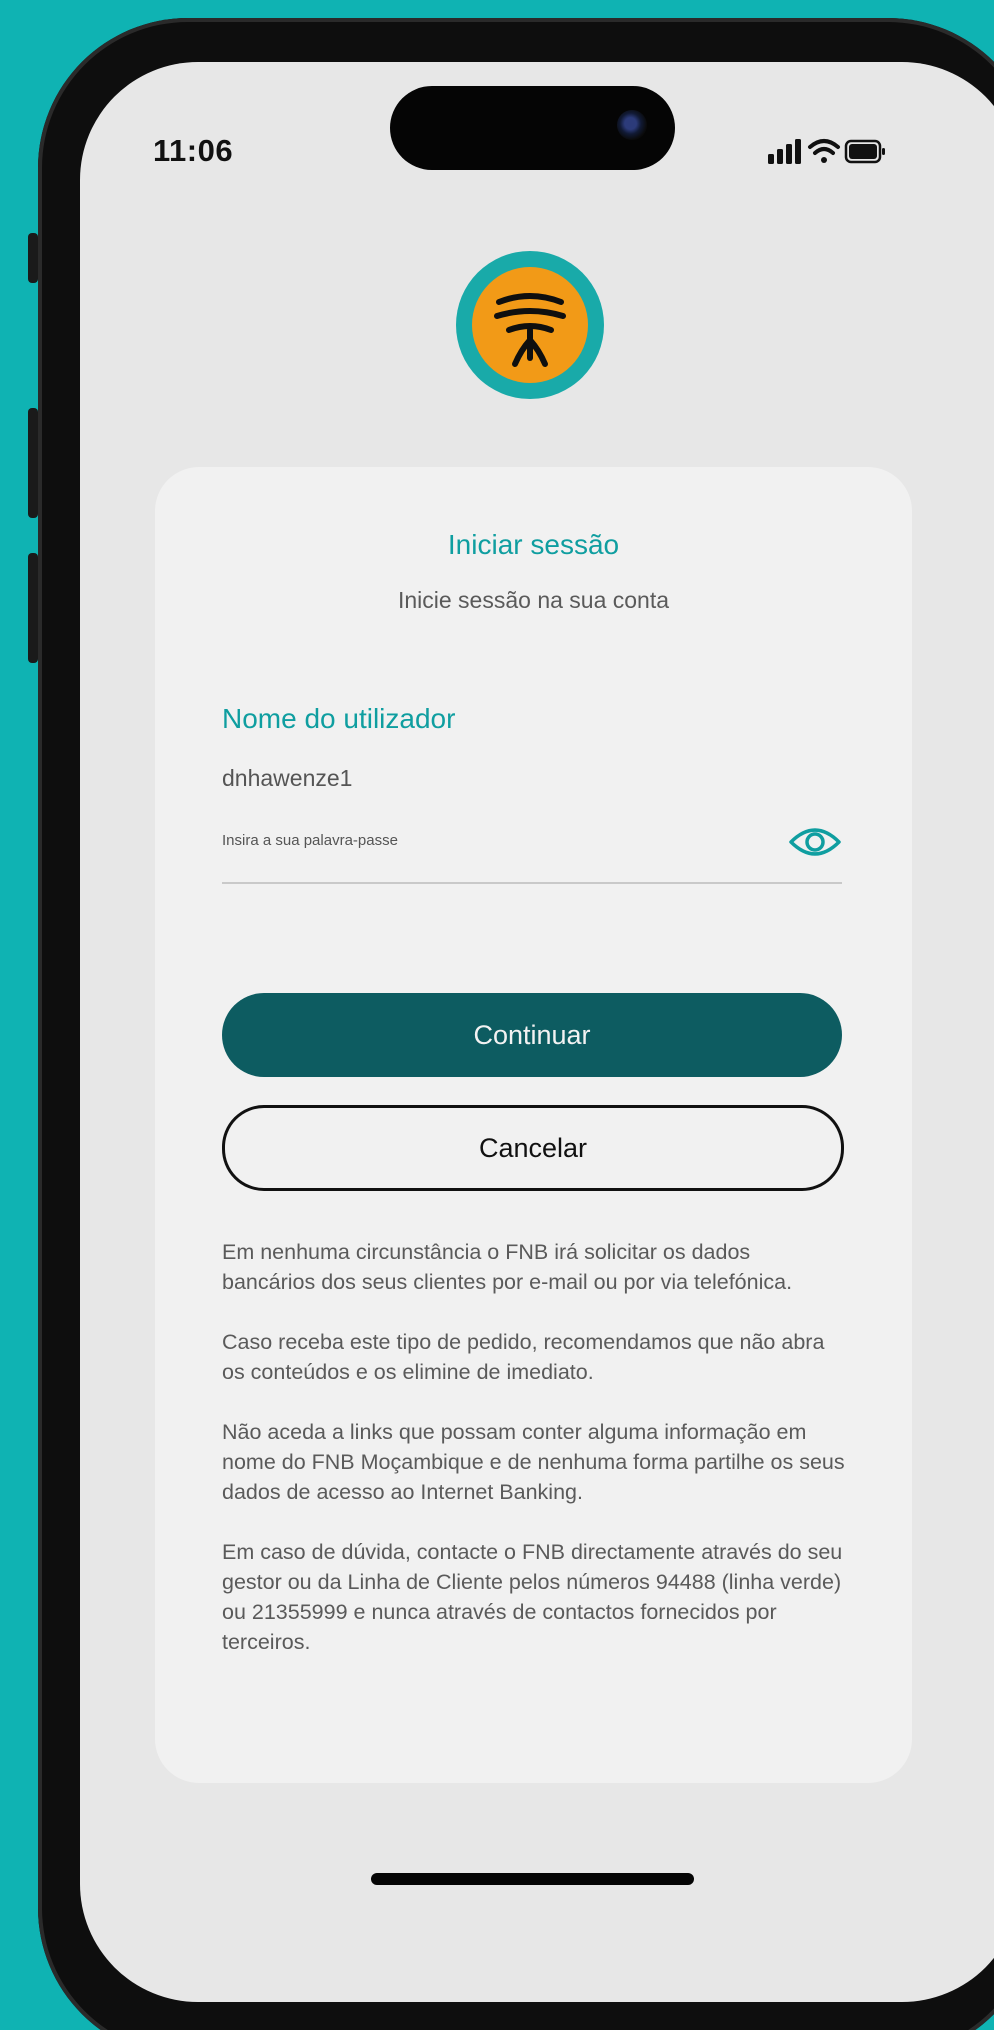 The height and width of the screenshot is (2030, 994). What do you see at coordinates (193, 150) in the screenshot?
I see `status-time: 11:06` at bounding box center [193, 150].